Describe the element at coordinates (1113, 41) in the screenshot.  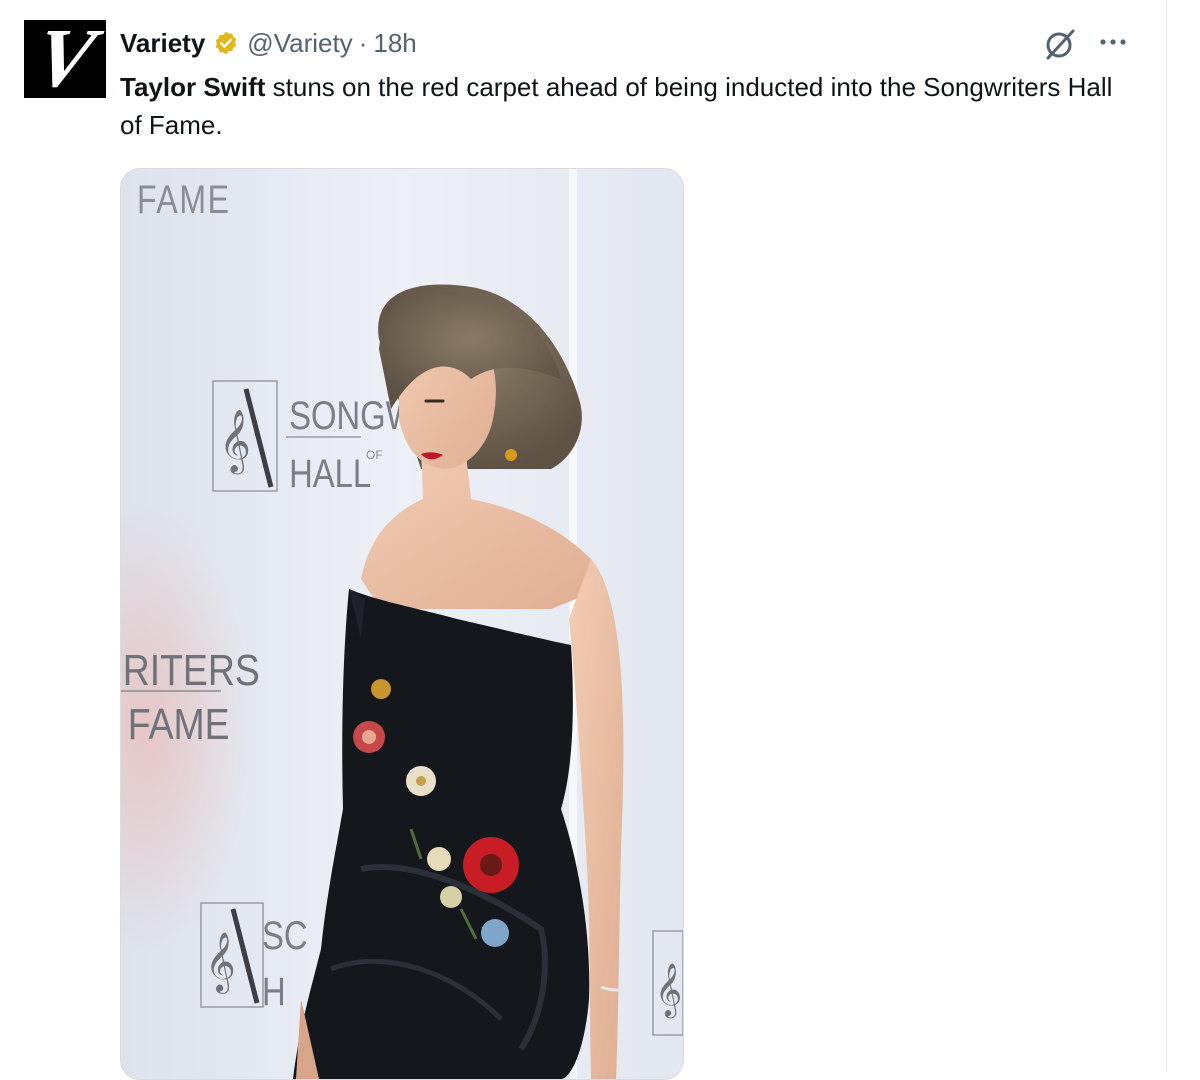
I see `more-icon` at that location.